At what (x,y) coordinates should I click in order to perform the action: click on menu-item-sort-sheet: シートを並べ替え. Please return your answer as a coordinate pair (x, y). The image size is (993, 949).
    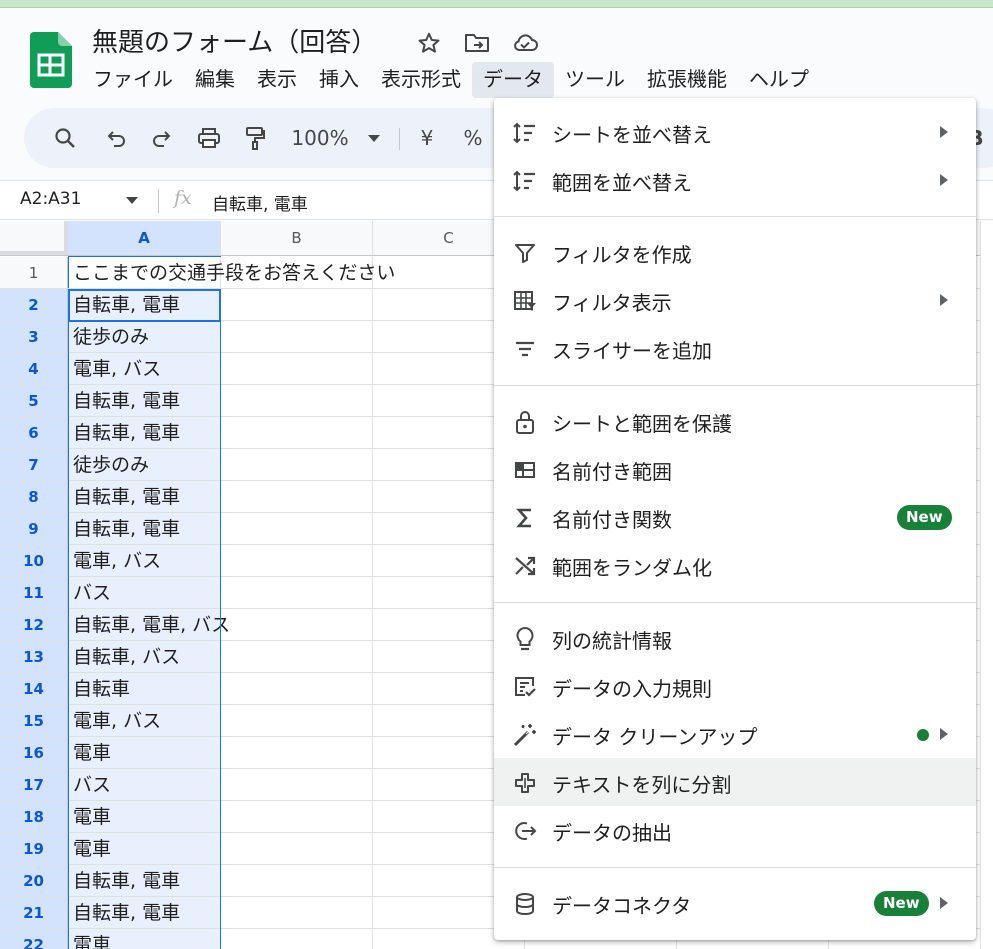
    Looking at the image, I should click on (735, 132).